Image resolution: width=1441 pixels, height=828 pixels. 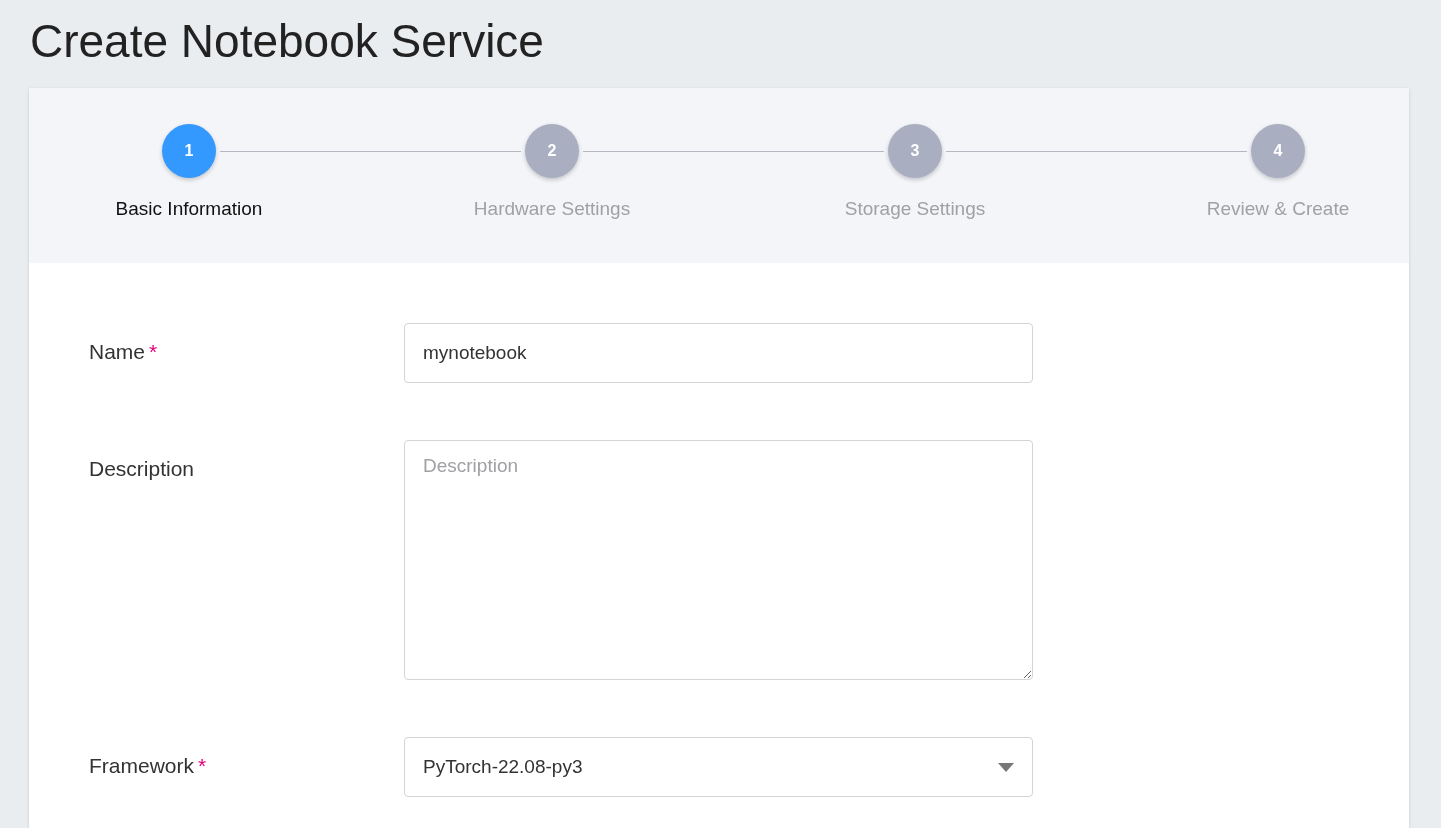 What do you see at coordinates (718, 767) in the screenshot?
I see `framework-dropdown: PyTorch-22.08-py3` at bounding box center [718, 767].